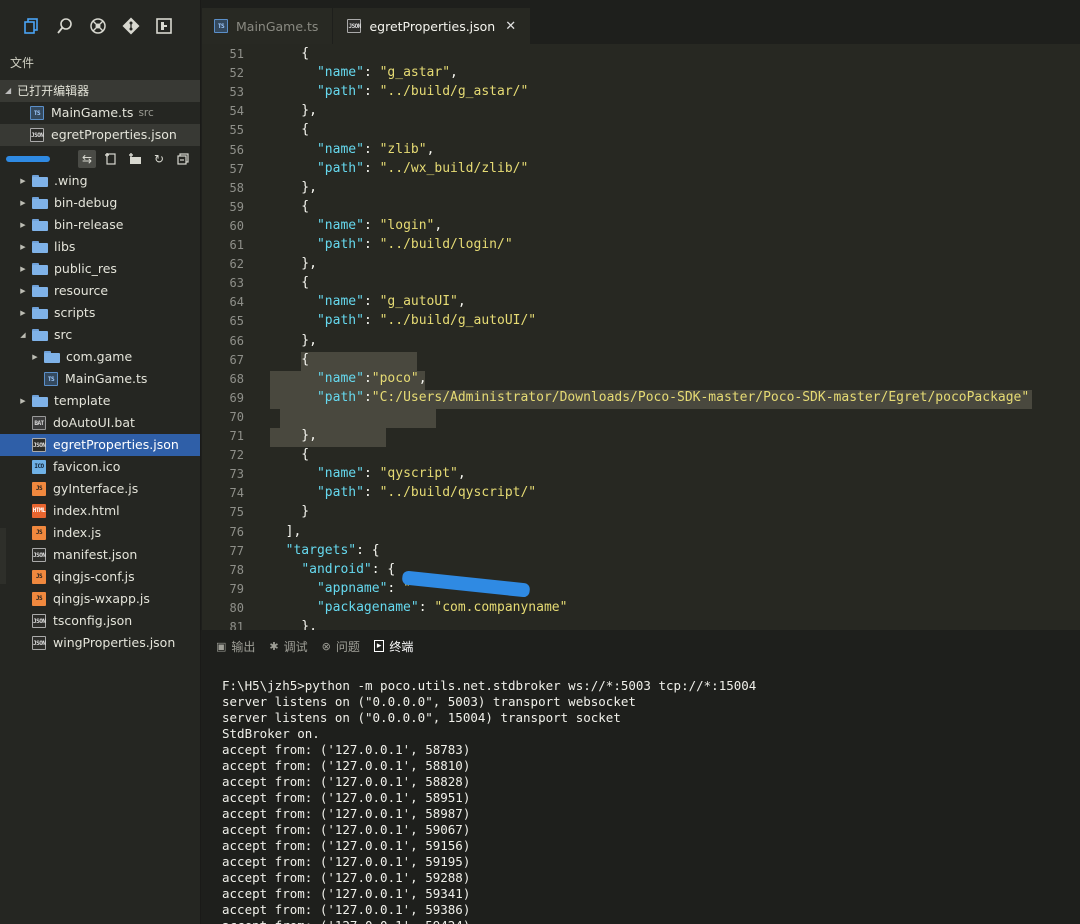 The width and height of the screenshot is (1080, 924). I want to click on sidebar-title: 文件, so click(22, 63).